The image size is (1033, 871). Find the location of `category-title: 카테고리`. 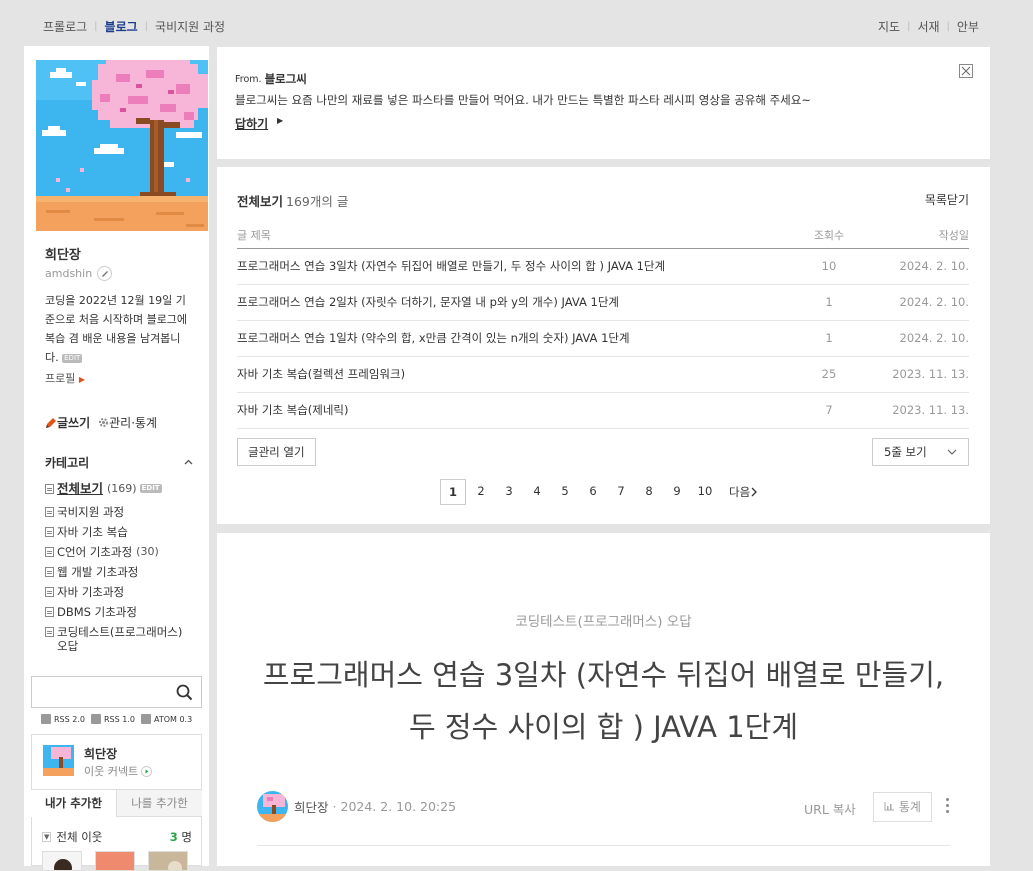

category-title: 카테고리 is located at coordinates (67, 463).